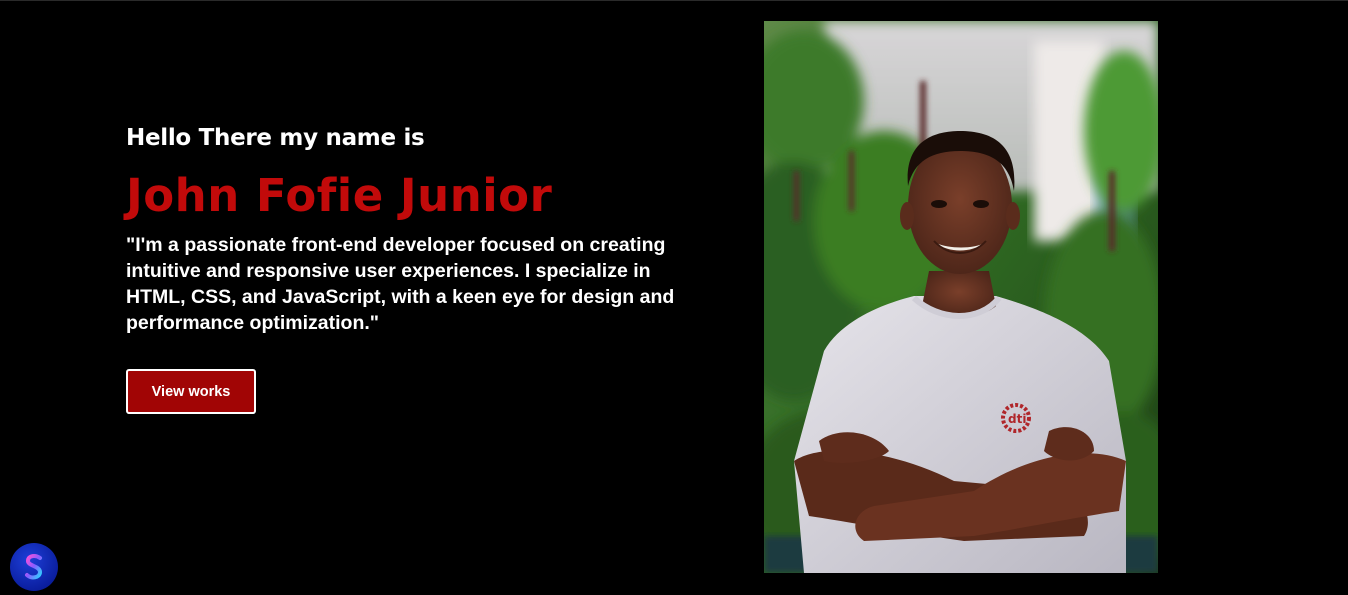  I want to click on s-logo-icon, so click(34, 567).